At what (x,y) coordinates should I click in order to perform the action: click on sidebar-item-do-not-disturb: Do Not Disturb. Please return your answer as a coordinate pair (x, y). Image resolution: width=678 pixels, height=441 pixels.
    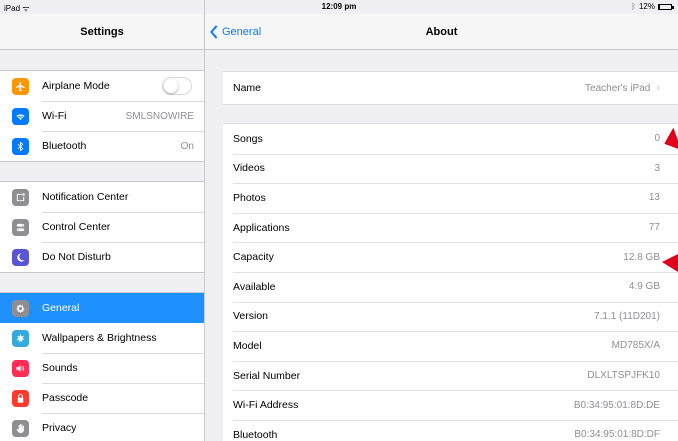
    Looking at the image, I should click on (102, 257).